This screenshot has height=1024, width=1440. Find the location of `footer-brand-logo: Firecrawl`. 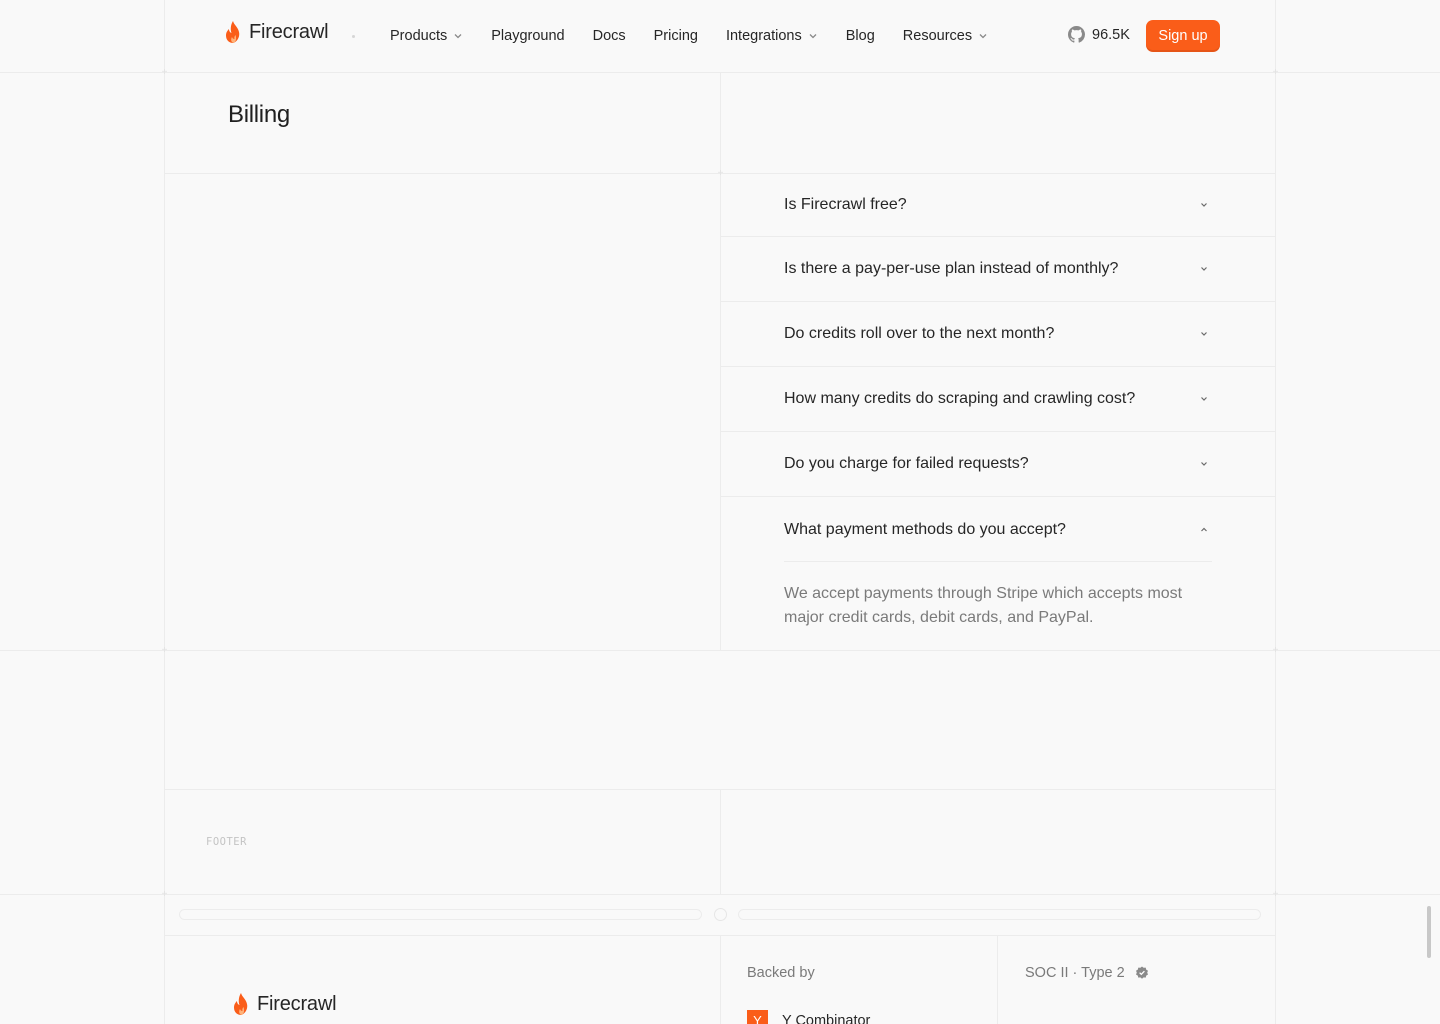

footer-brand-logo: Firecrawl is located at coordinates (284, 1004).